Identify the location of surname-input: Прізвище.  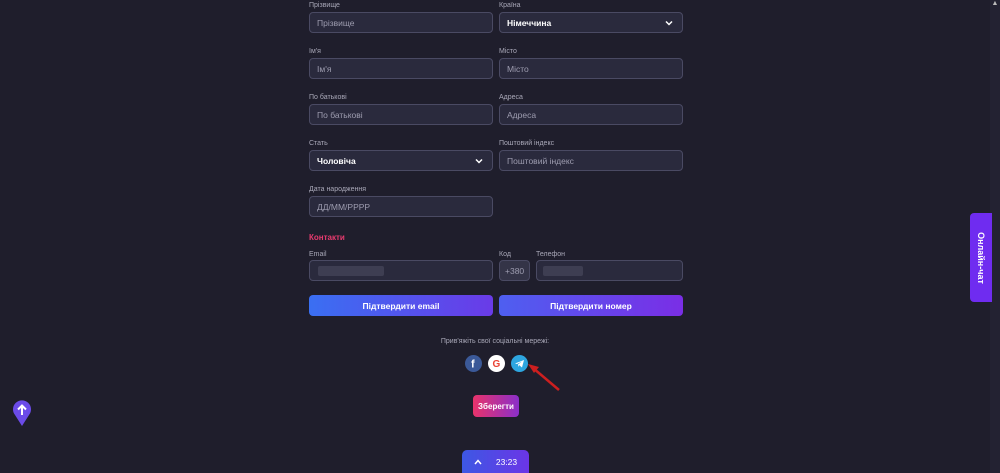
(401, 22).